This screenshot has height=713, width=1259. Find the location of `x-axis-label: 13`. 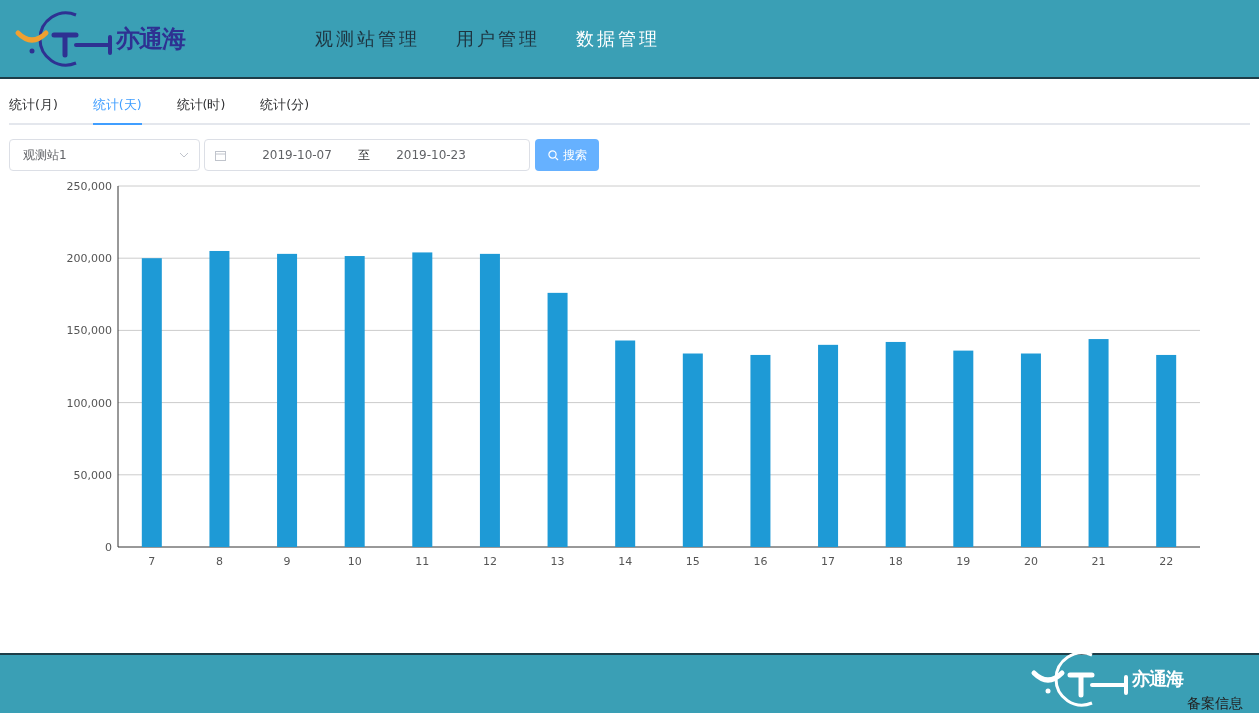

x-axis-label: 13 is located at coordinates (557, 561).